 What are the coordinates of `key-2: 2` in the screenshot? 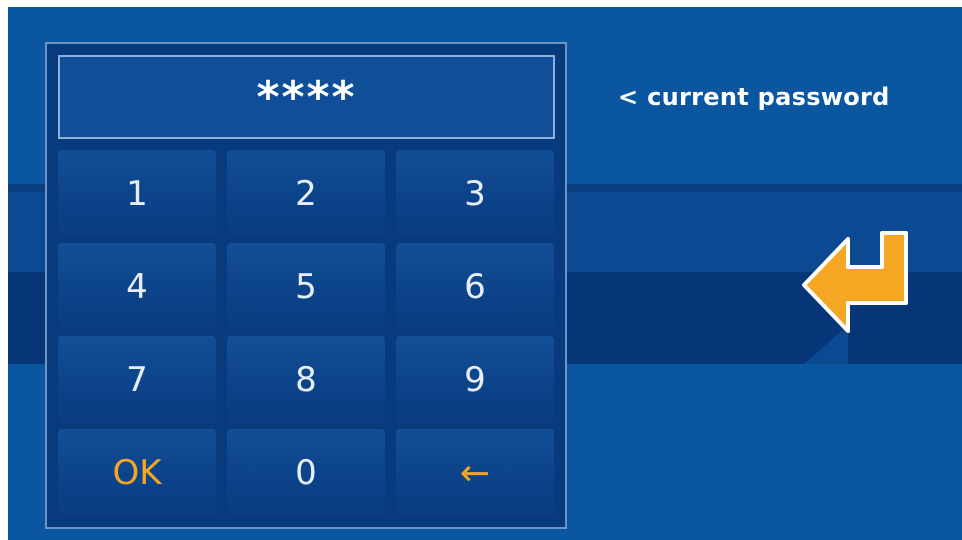 It's located at (306, 194).